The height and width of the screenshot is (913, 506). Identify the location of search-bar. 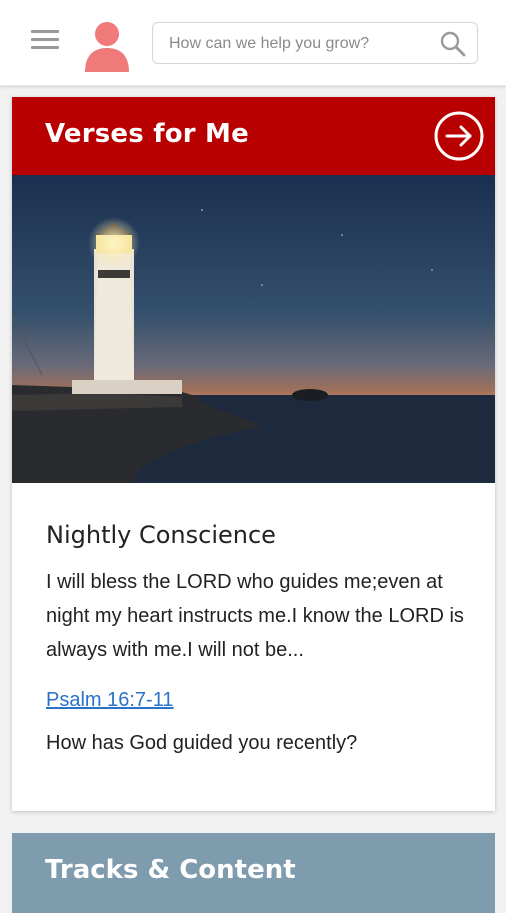
(315, 43).